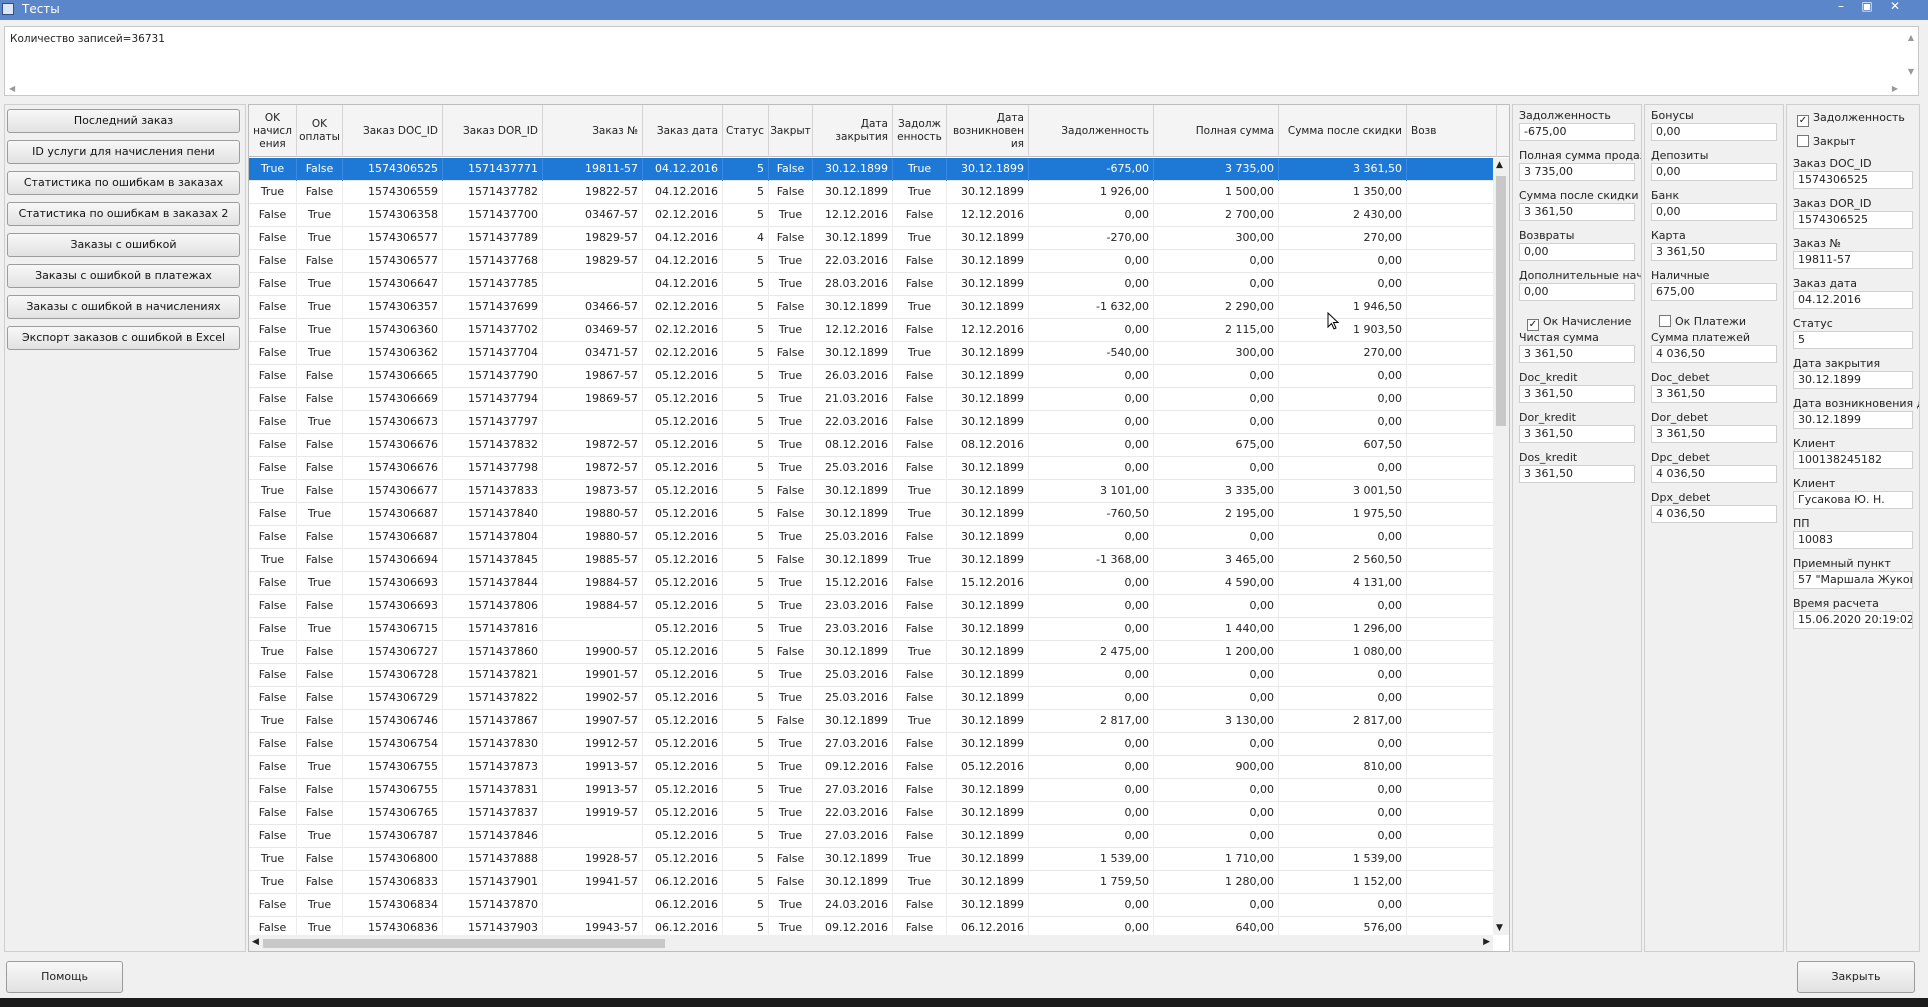  Describe the element at coordinates (1826, 141) in the screenshot. I see `checkbox: Закрыт` at that location.